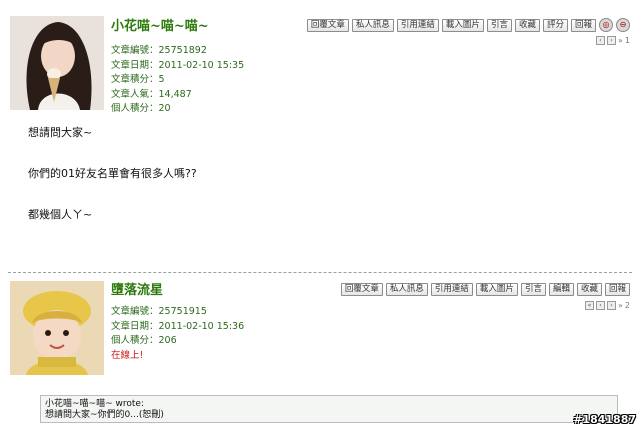  Describe the element at coordinates (138, 79) in the screenshot. I see `meta-article-points: 文章積分：5` at that location.